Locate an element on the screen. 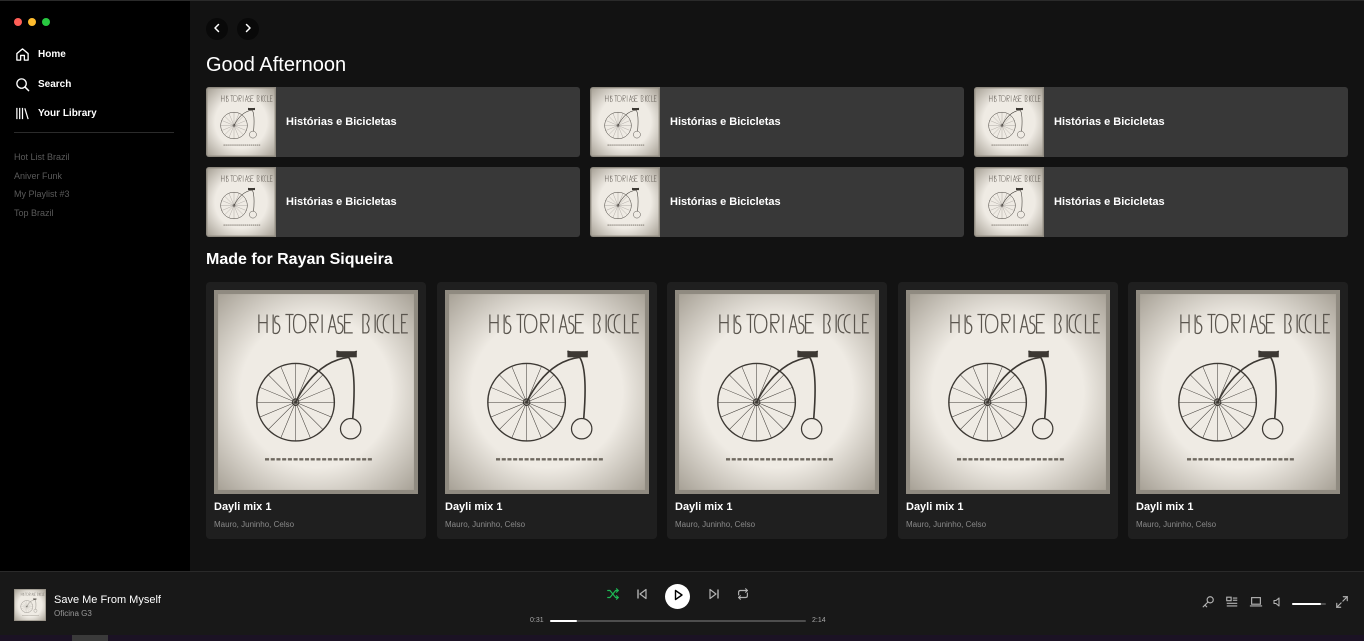 The height and width of the screenshot is (641, 1364). volume-icon is located at coordinates (1278, 604).